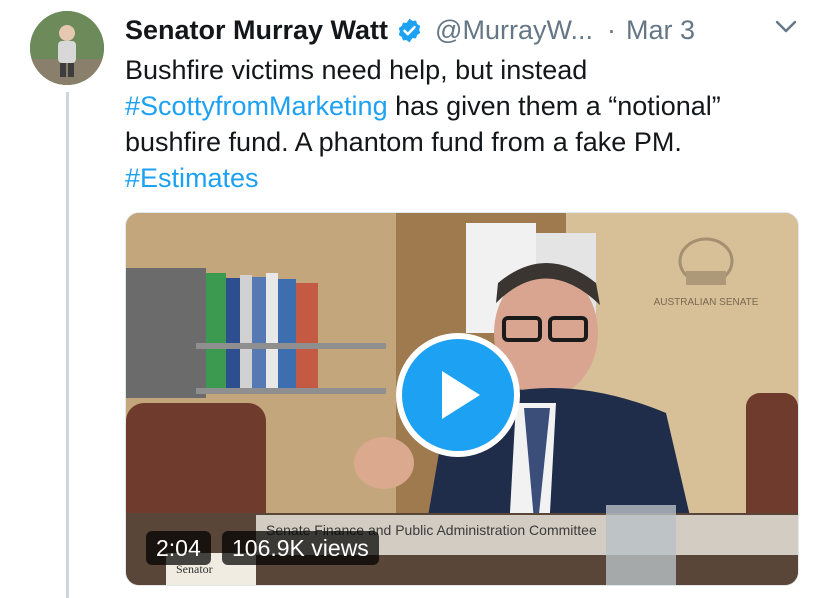  What do you see at coordinates (356, 70) in the screenshot?
I see `tweet-line: Bushfire victims need help, but instead` at bounding box center [356, 70].